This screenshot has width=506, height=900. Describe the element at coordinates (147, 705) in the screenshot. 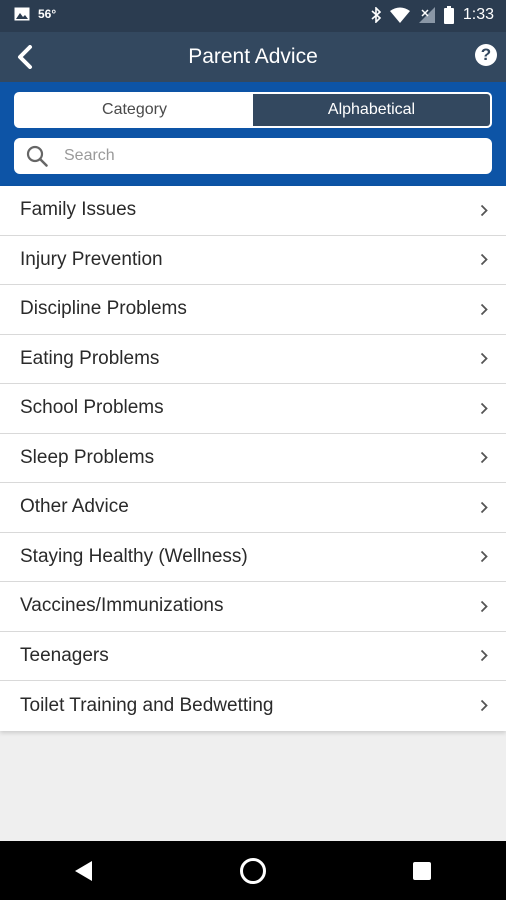

I see `list-item-label: Toilet Training and Bedwetting` at that location.